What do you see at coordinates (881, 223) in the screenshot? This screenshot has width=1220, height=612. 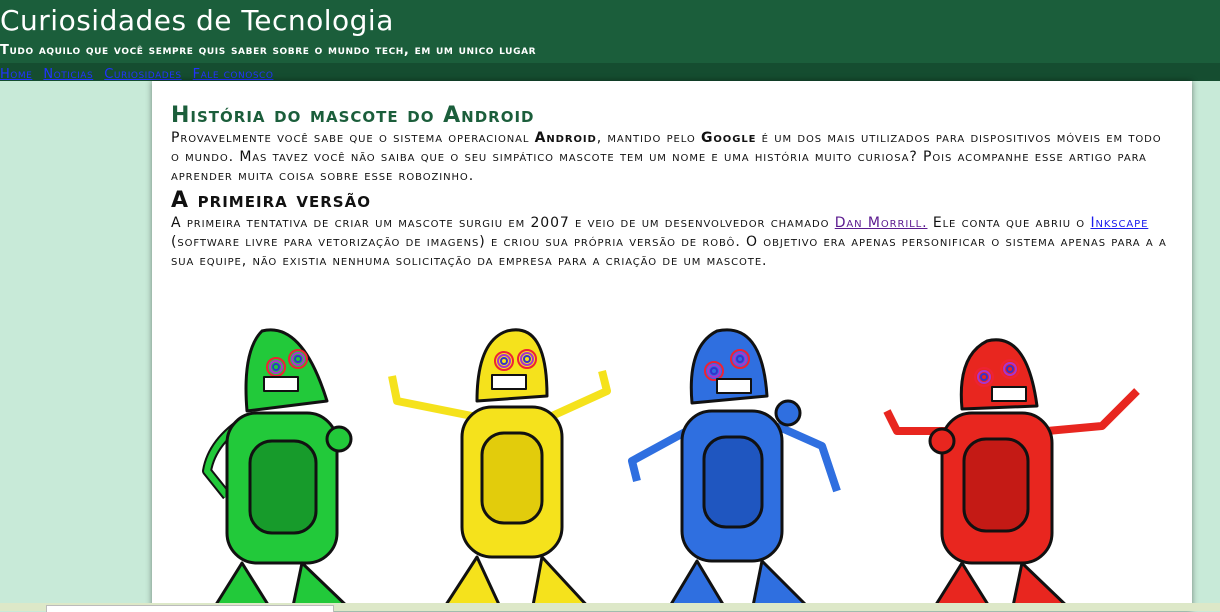 I see `dan-morrill-link: Dan Morrill.` at bounding box center [881, 223].